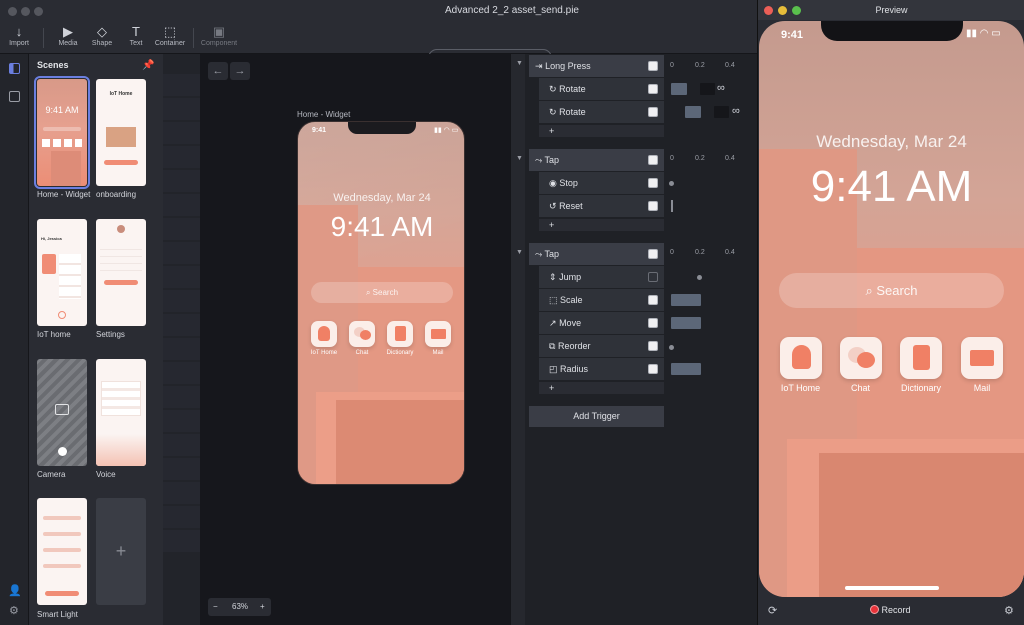 This screenshot has height=625, width=1024. Describe the element at coordinates (362, 353) in the screenshot. I see `app-label: Chat` at that location.